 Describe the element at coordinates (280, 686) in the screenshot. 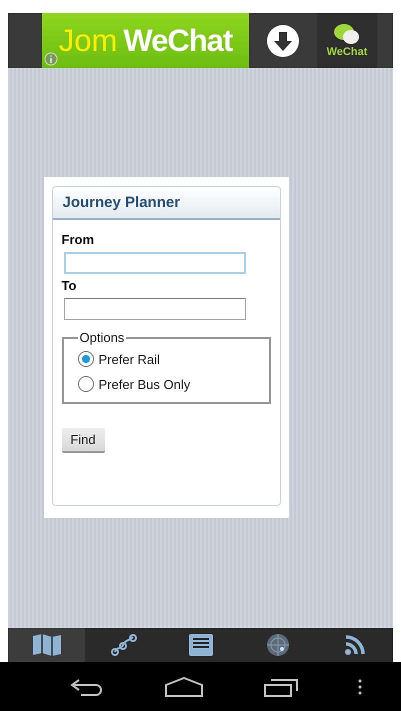

I see `recent-apps-icon` at that location.